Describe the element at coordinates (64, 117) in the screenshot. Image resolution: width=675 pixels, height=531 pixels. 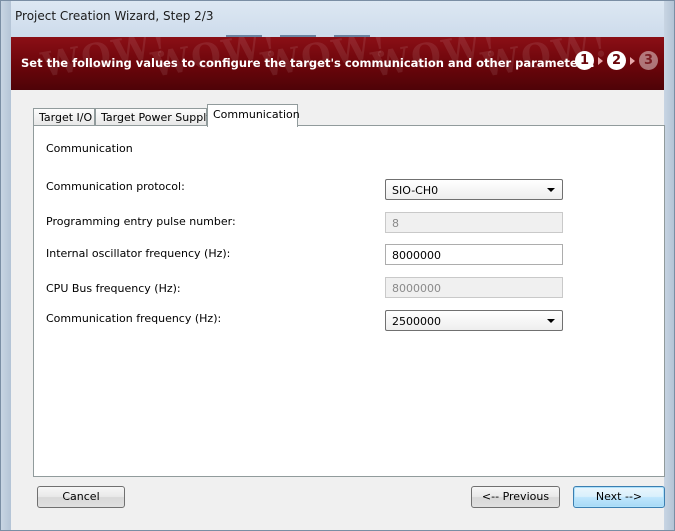
I see `tab-target-io: Target I/O` at that location.